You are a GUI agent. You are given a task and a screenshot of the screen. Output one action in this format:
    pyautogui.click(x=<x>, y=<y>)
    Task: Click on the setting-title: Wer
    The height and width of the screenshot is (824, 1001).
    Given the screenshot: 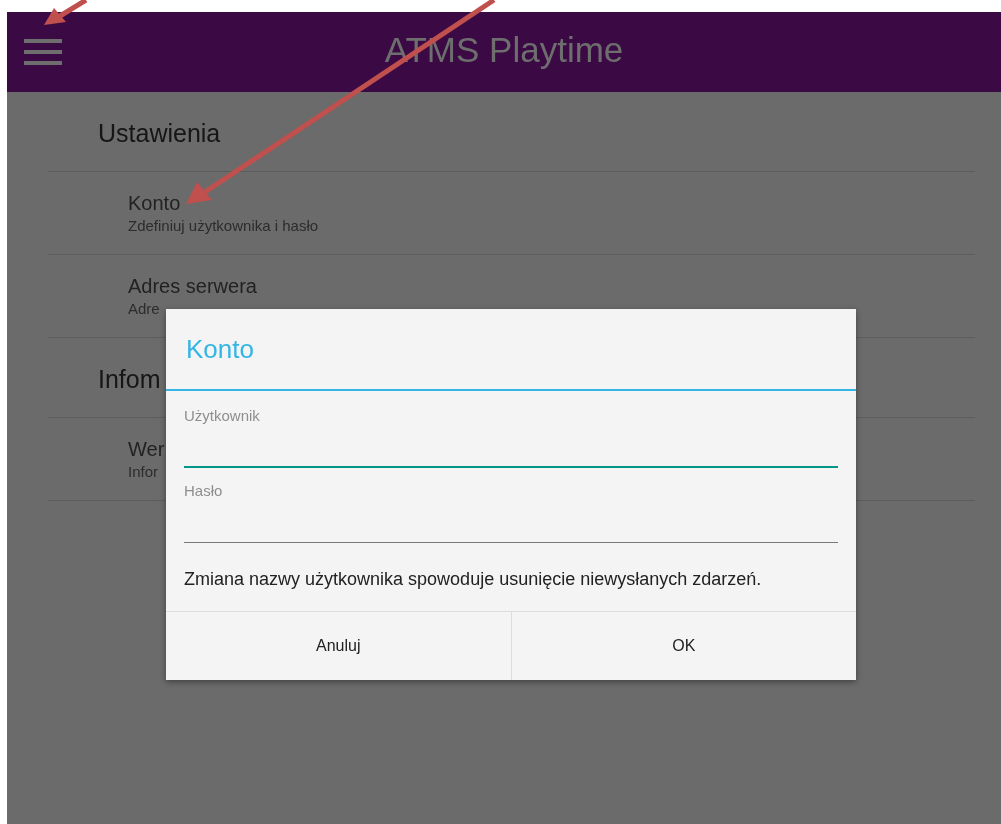 What is the action you would take?
    pyautogui.click(x=146, y=449)
    